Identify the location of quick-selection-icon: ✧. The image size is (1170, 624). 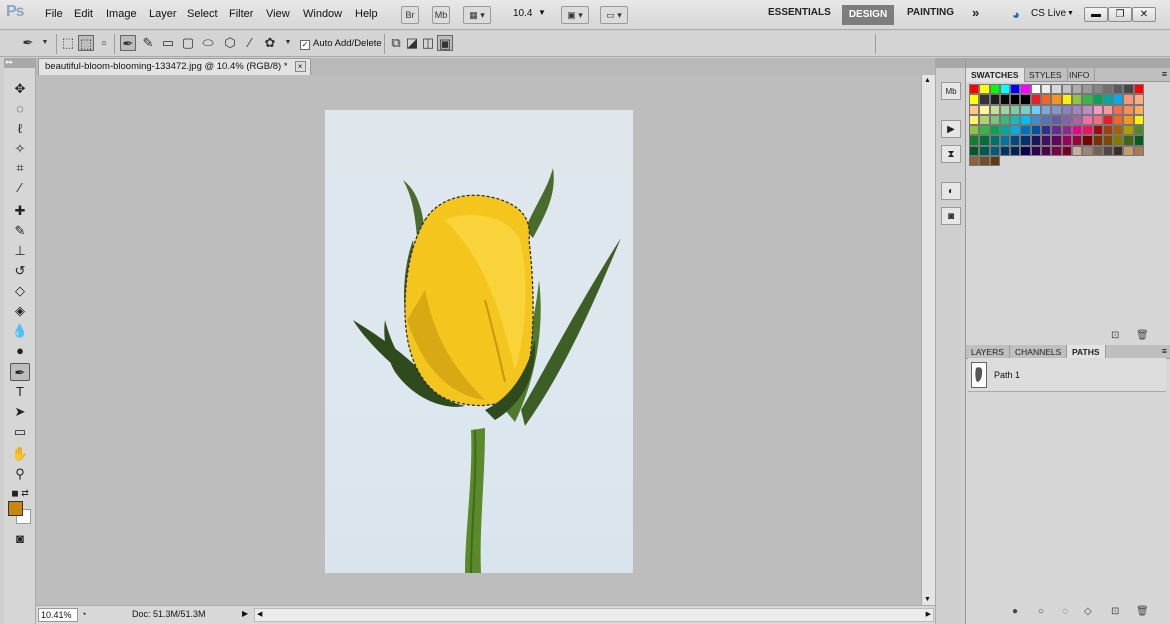
(20, 149).